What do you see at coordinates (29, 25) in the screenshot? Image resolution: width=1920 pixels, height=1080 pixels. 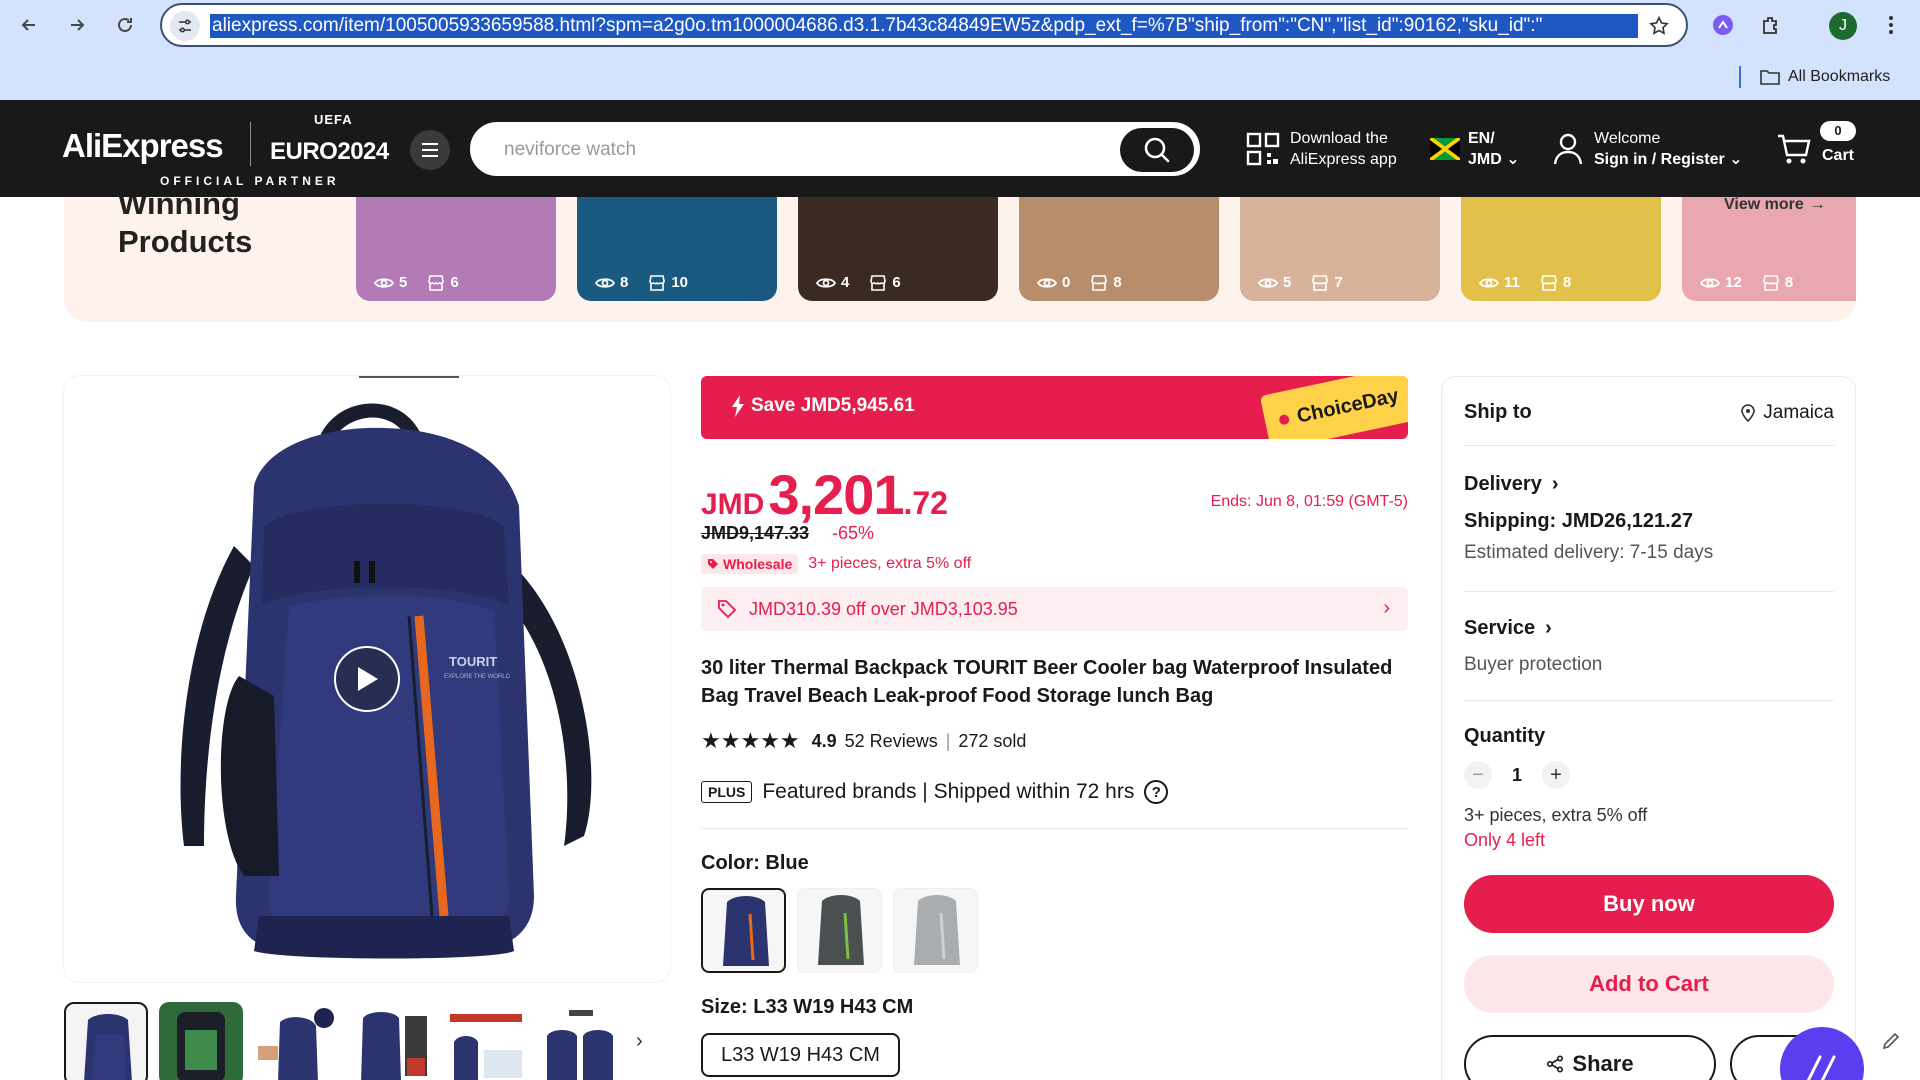 I see `back-icon` at bounding box center [29, 25].